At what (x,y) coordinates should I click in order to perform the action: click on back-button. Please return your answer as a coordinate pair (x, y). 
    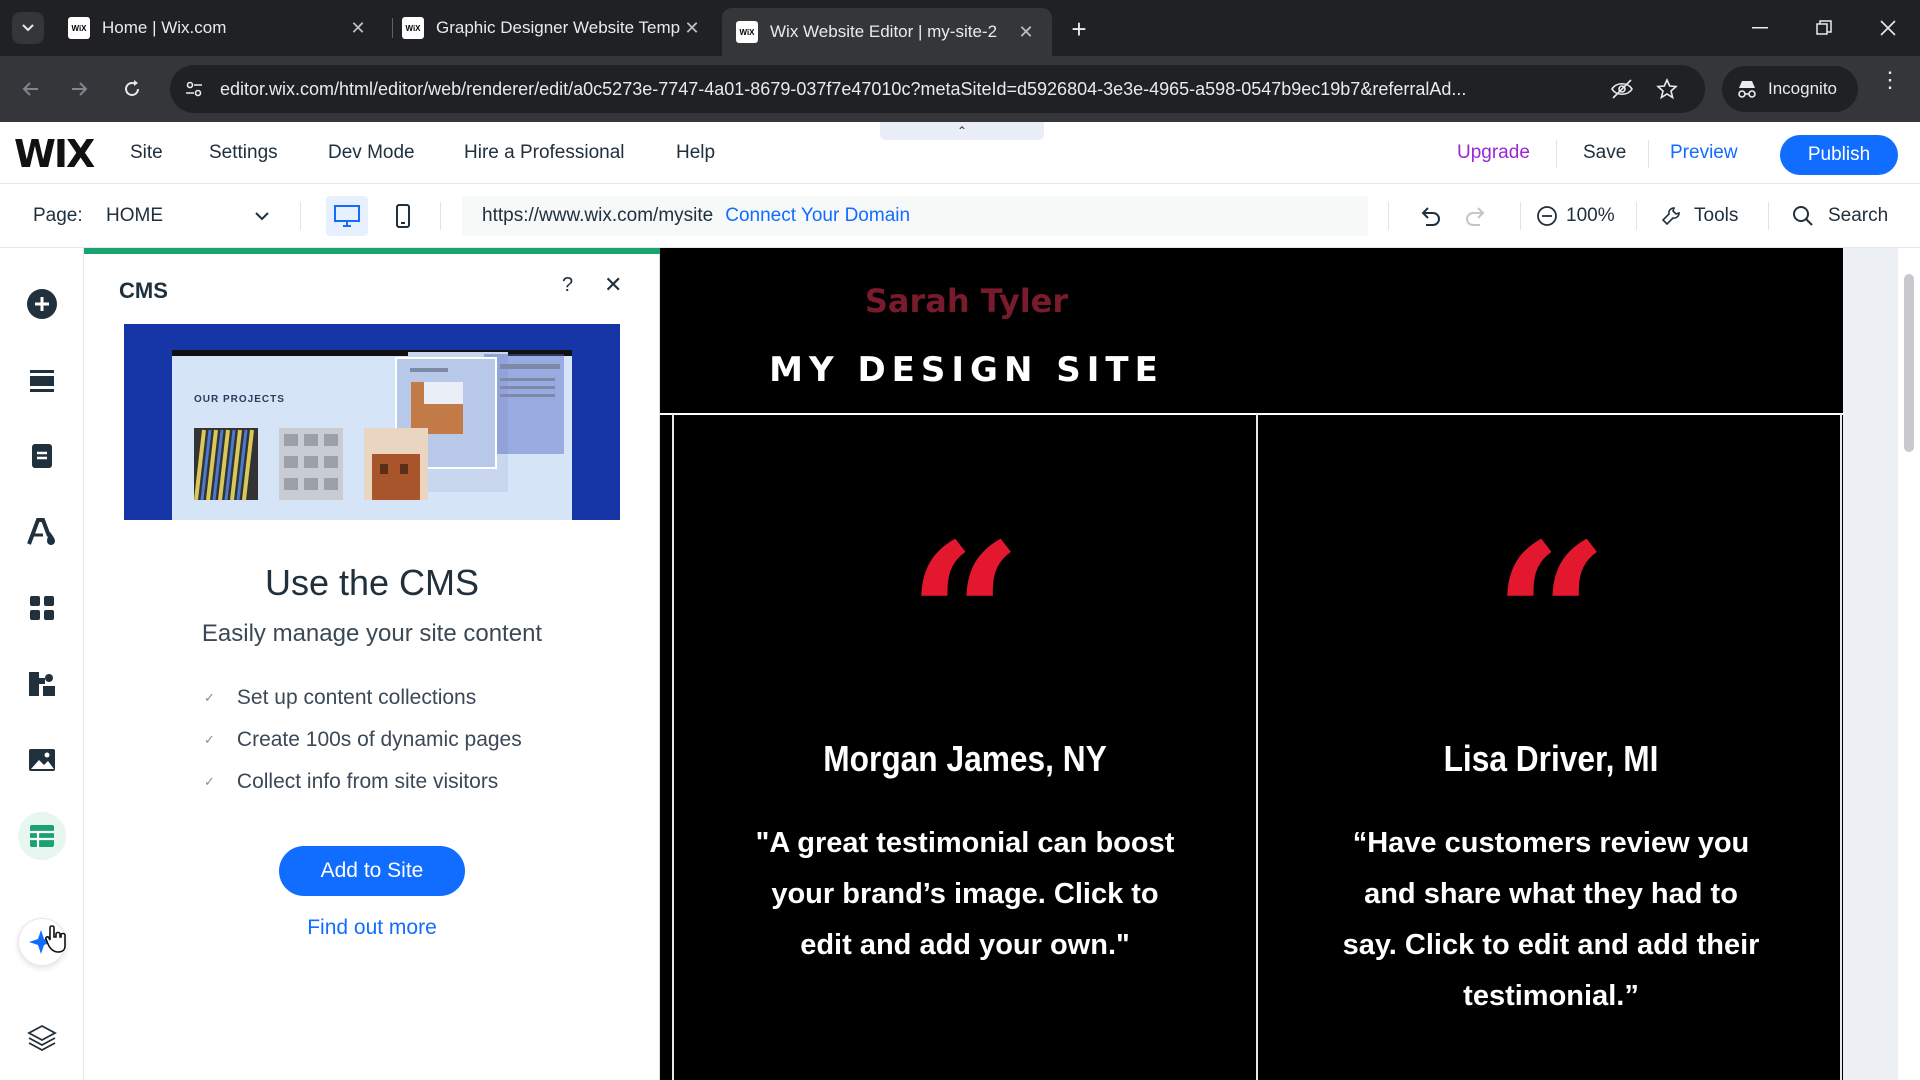
    Looking at the image, I should click on (31, 89).